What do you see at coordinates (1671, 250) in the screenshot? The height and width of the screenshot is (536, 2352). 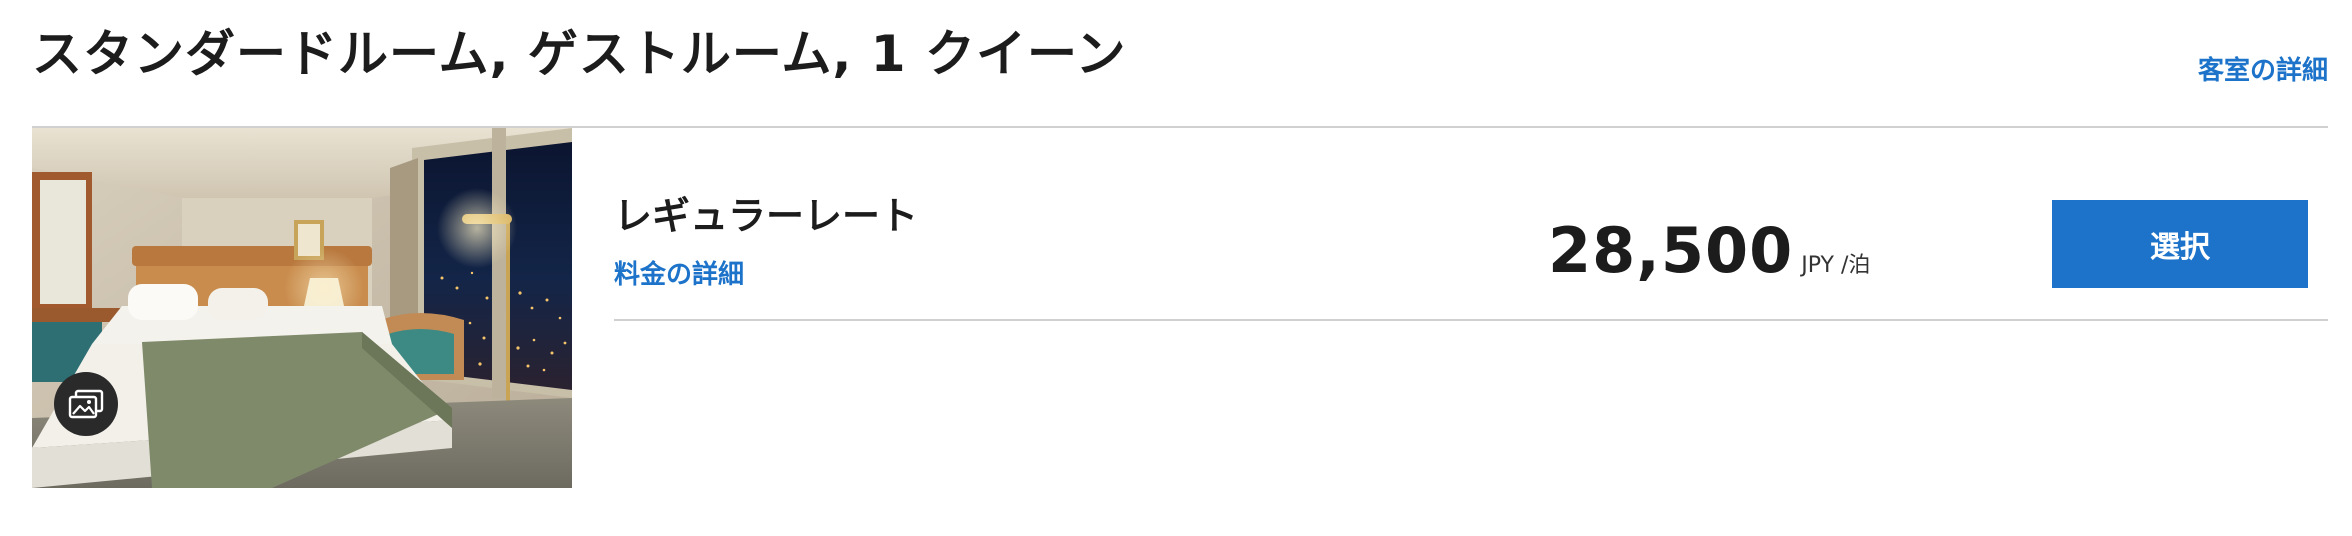 I see `price-amount: 28,500` at bounding box center [1671, 250].